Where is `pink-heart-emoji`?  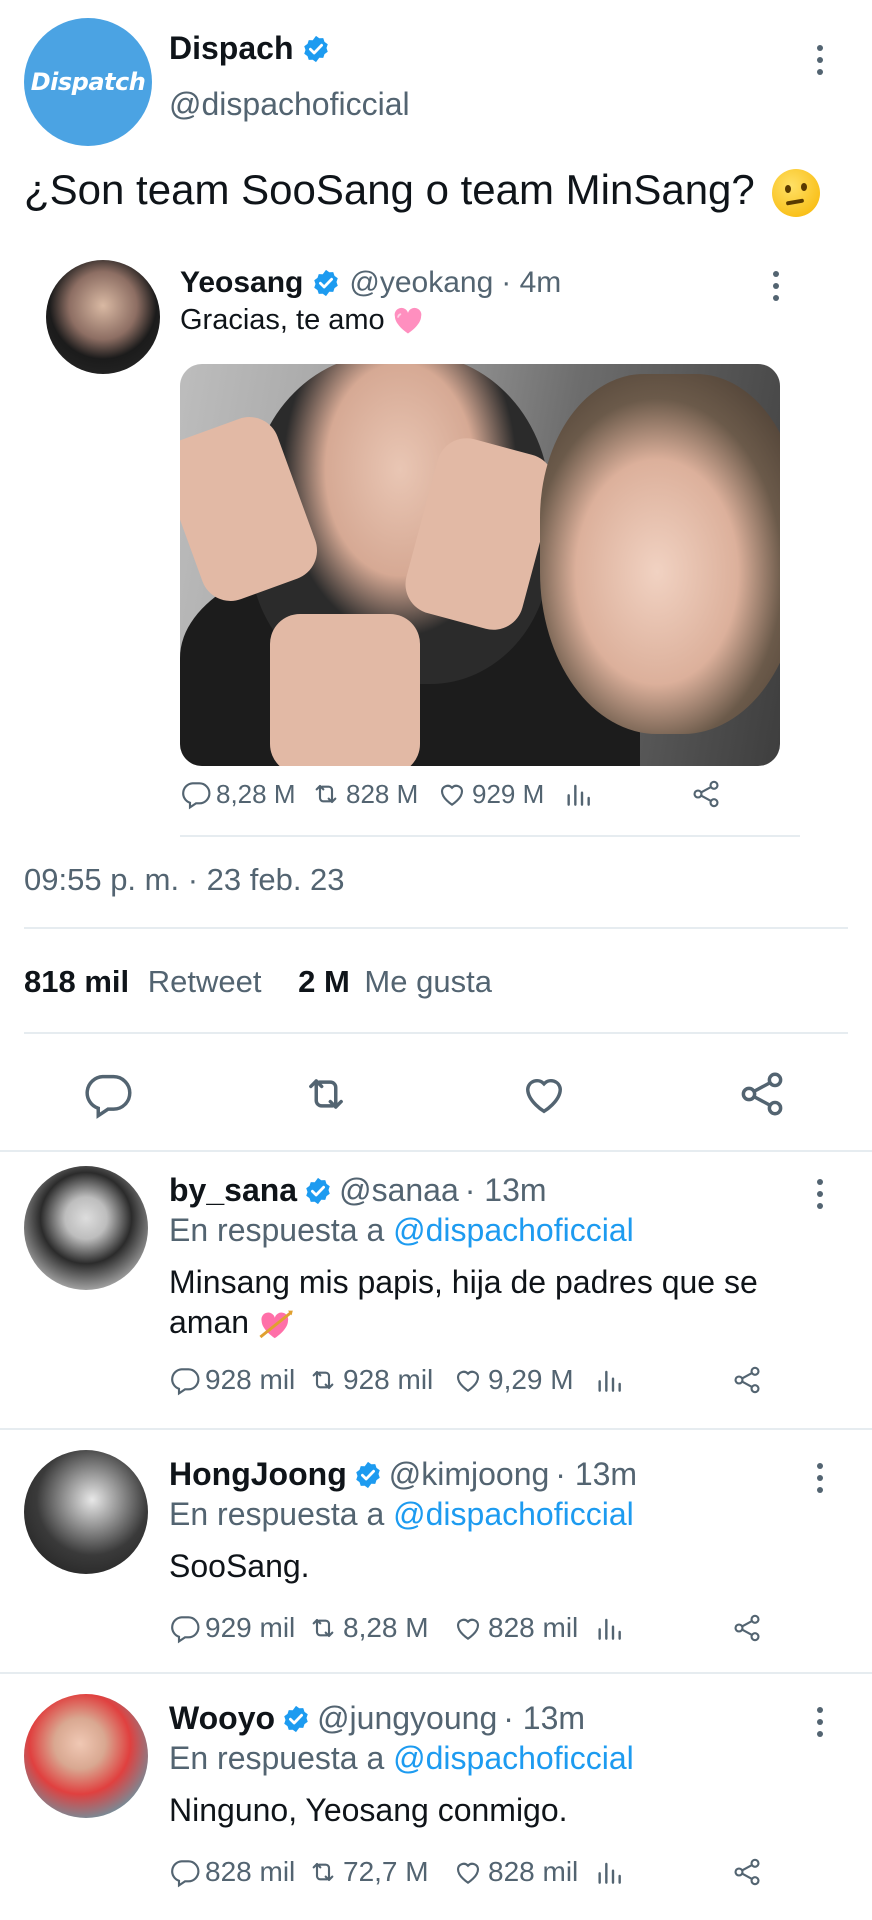
pink-heart-emoji is located at coordinates (408, 321).